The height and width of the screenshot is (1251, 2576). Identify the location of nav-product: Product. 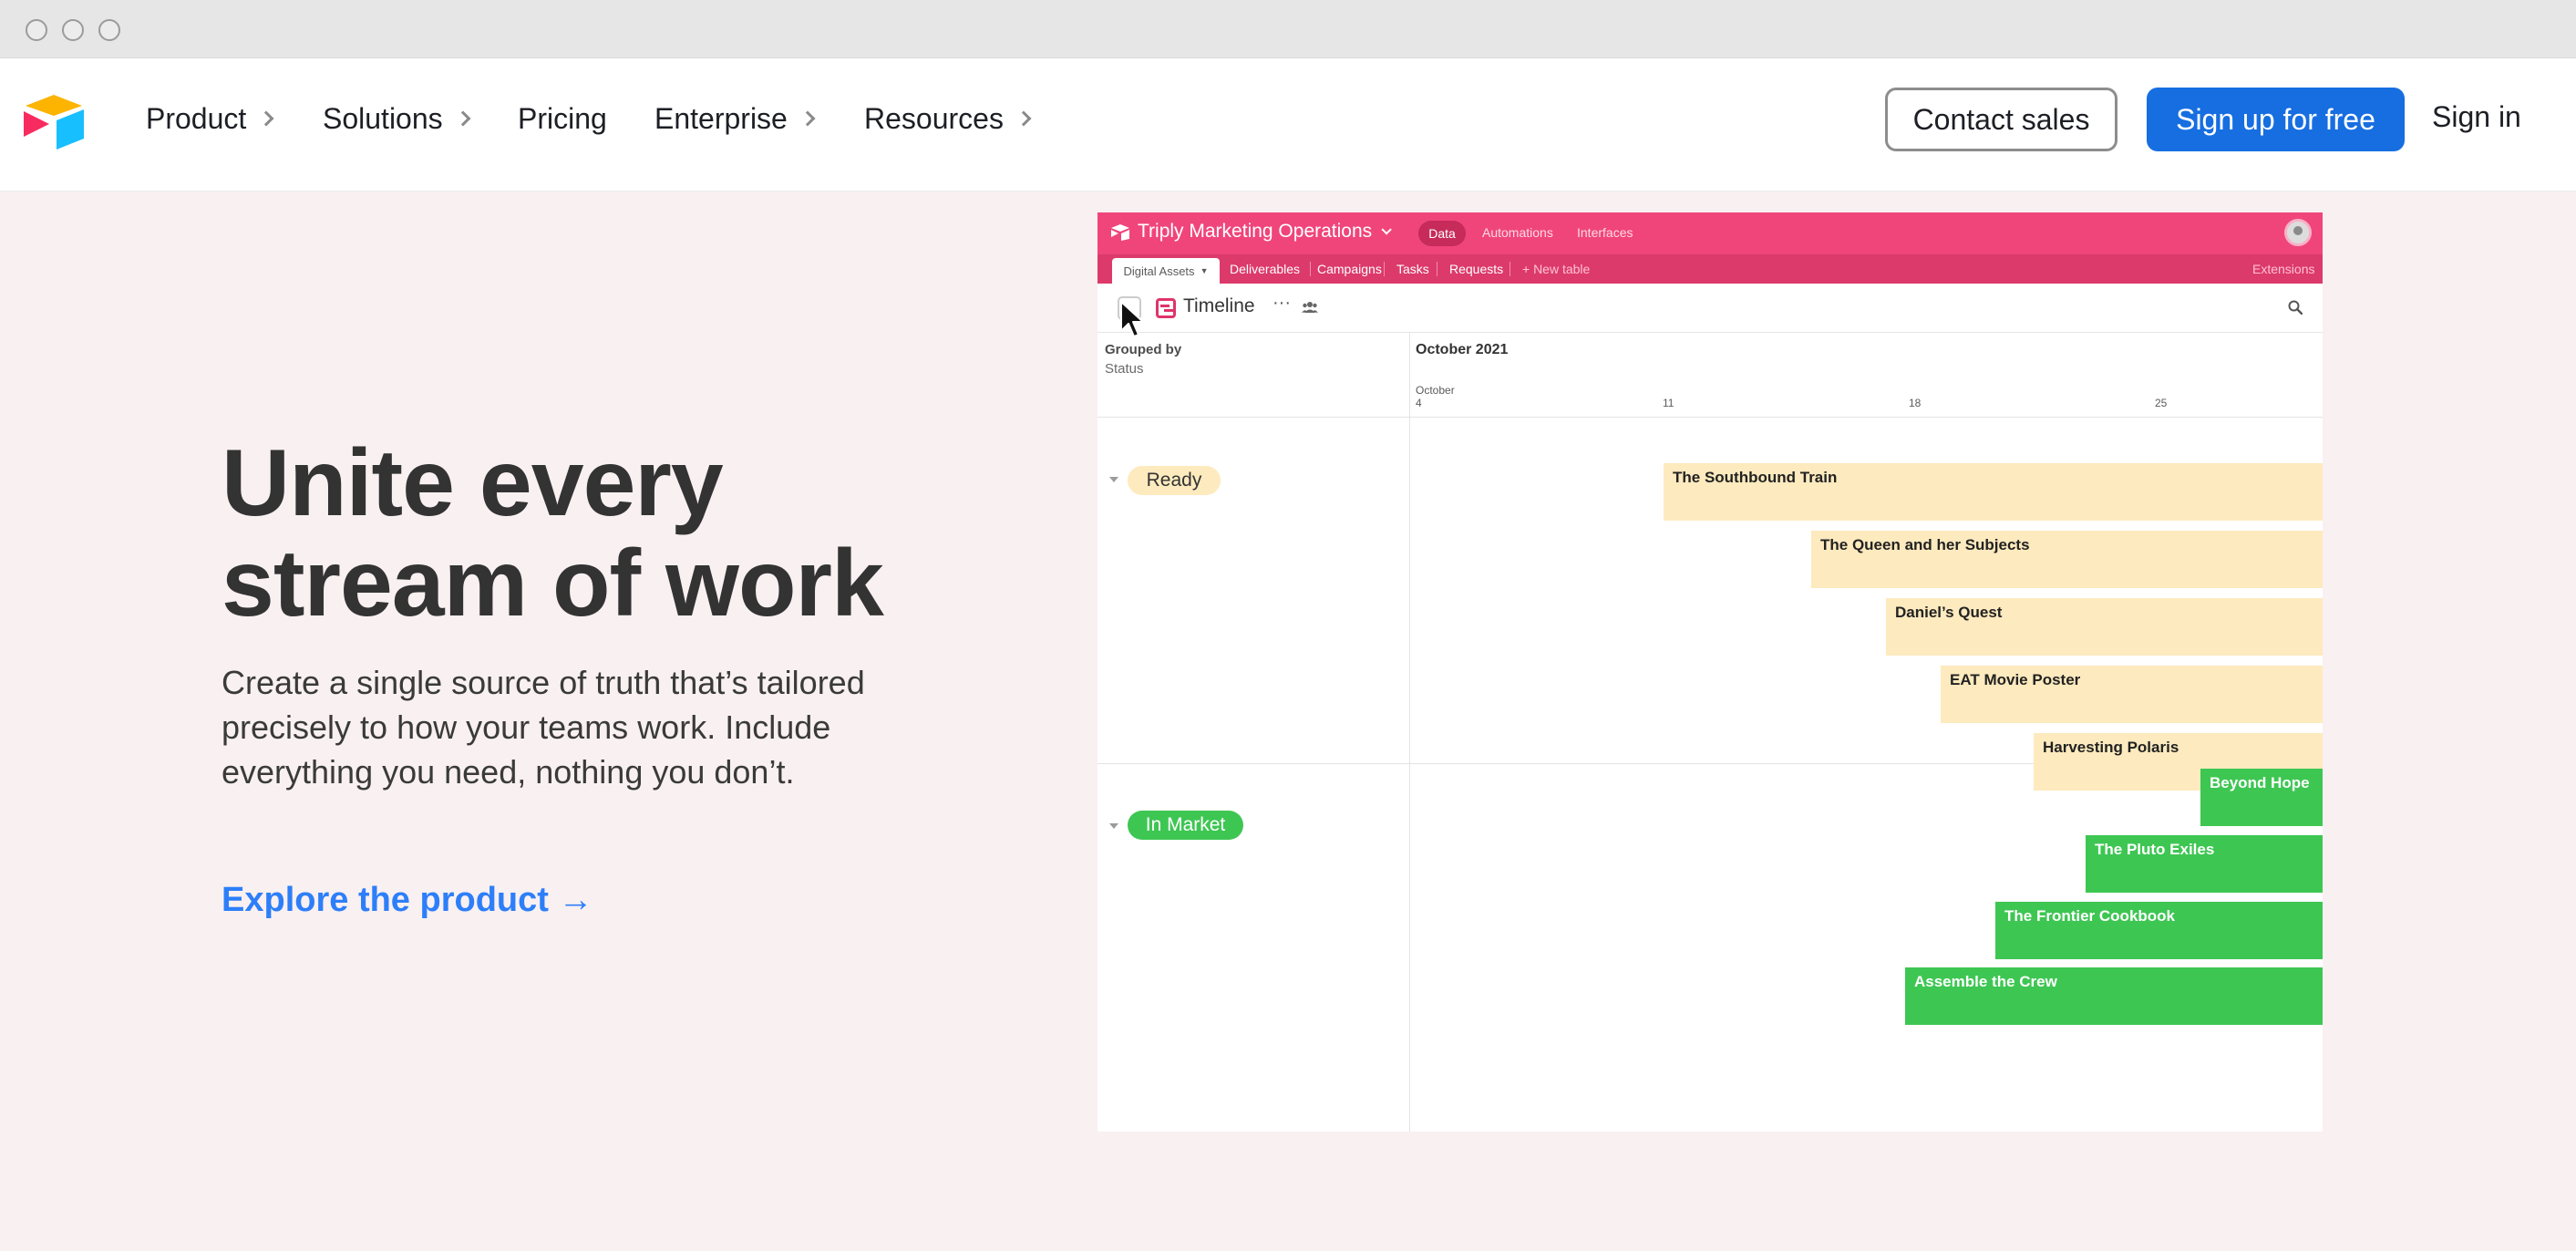
(209, 118).